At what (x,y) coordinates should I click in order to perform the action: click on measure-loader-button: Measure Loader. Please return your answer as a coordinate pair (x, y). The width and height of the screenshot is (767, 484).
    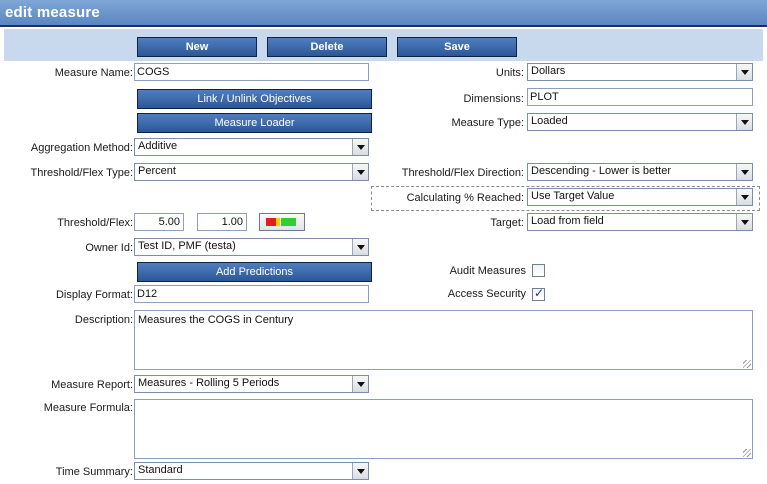
    Looking at the image, I should click on (254, 123).